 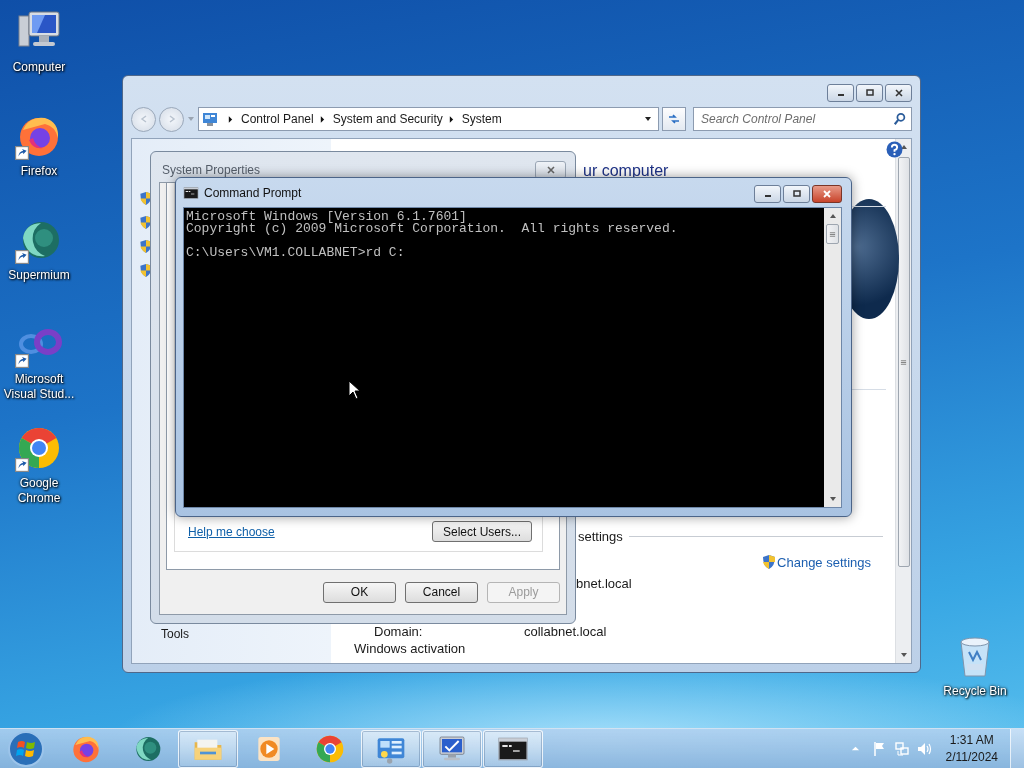 What do you see at coordinates (387, 119) in the screenshot?
I see `breadcrumb-item: System and Security` at bounding box center [387, 119].